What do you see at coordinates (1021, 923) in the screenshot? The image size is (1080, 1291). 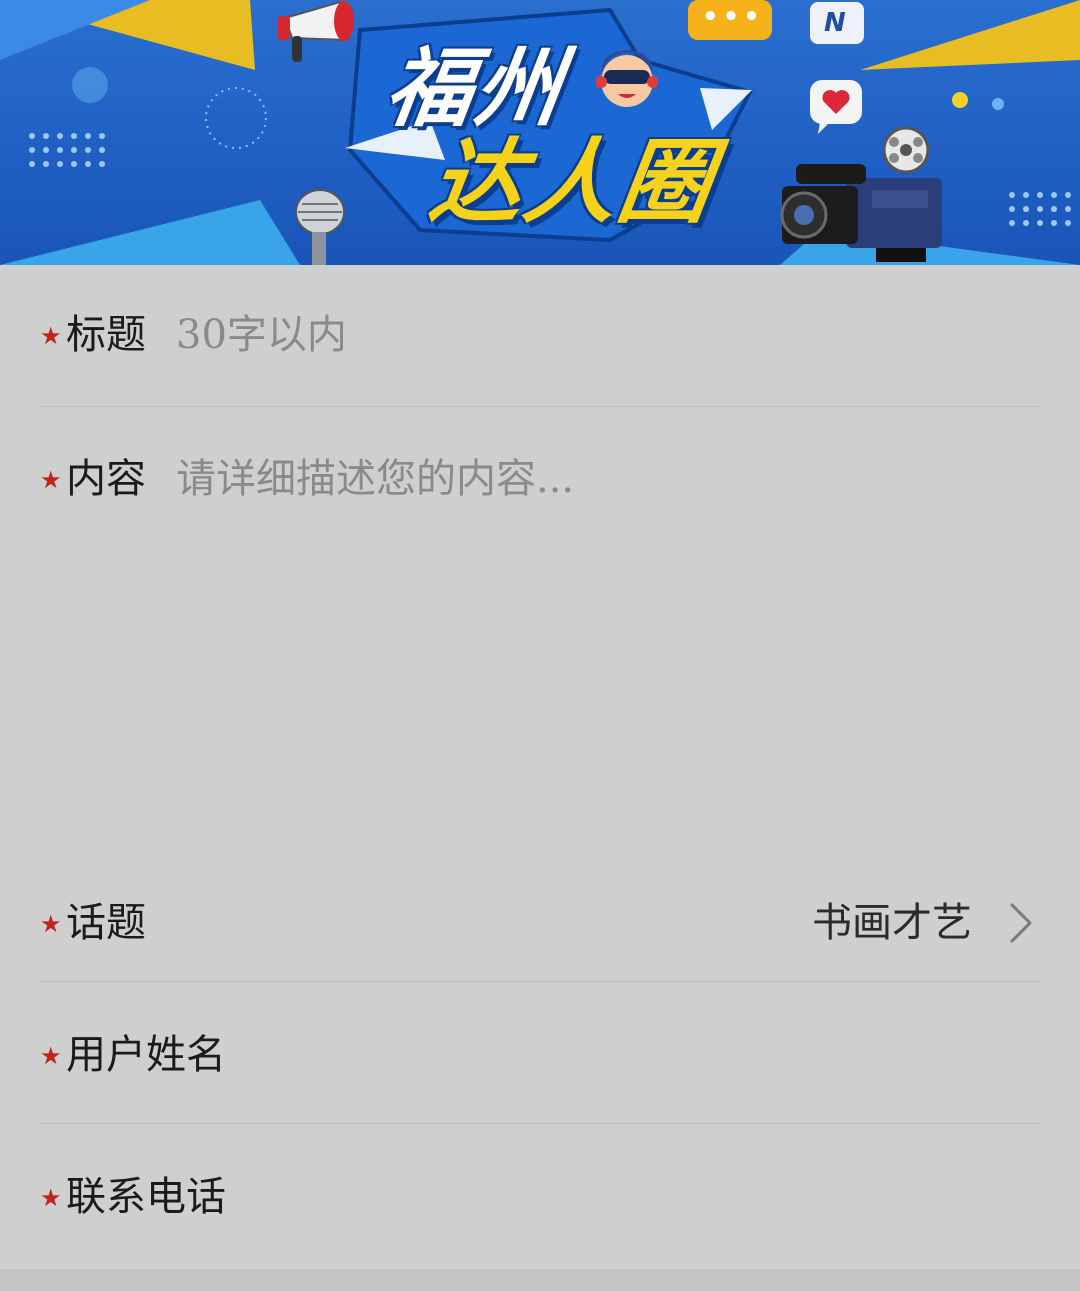 I see `chevron-right-icon` at bounding box center [1021, 923].